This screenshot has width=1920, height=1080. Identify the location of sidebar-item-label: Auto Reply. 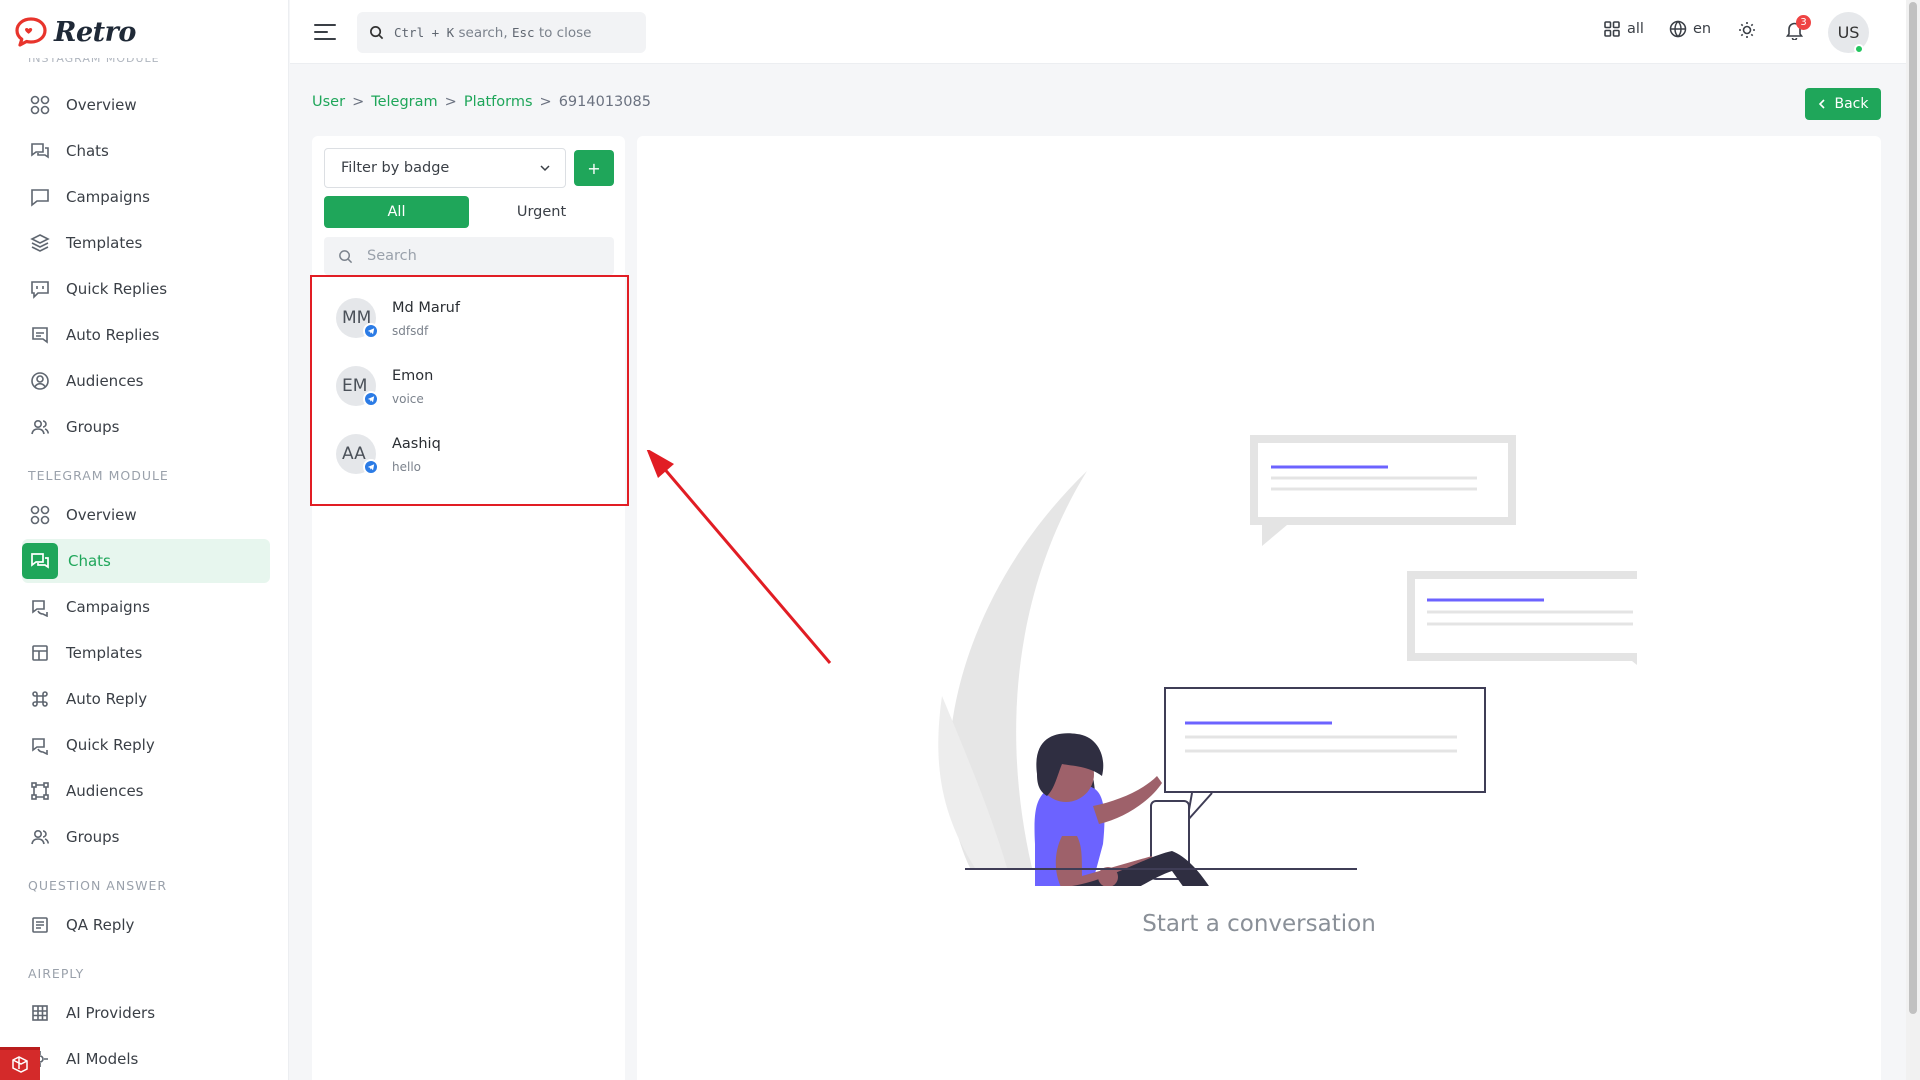
(107, 699).